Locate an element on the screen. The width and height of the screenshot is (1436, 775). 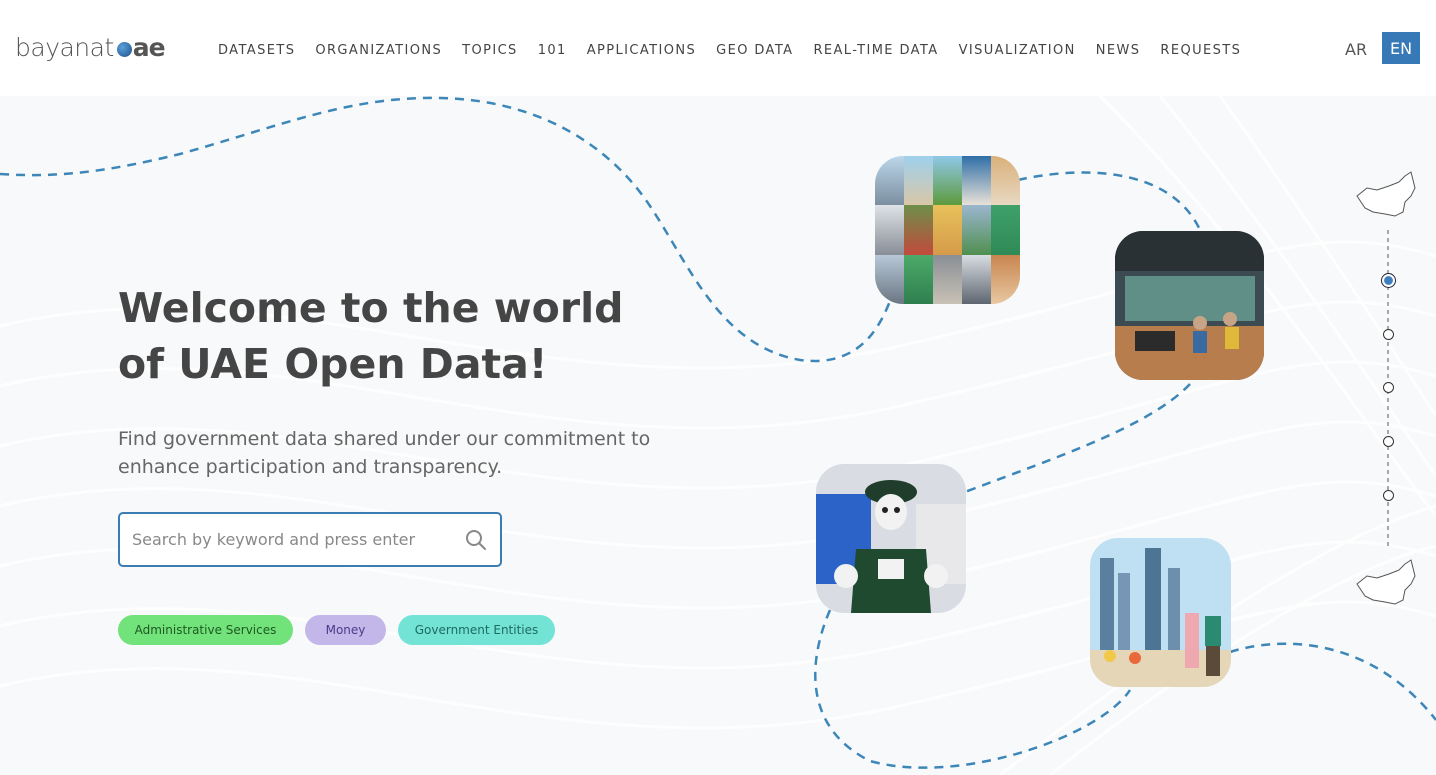
office-photo-image is located at coordinates (1189, 305).